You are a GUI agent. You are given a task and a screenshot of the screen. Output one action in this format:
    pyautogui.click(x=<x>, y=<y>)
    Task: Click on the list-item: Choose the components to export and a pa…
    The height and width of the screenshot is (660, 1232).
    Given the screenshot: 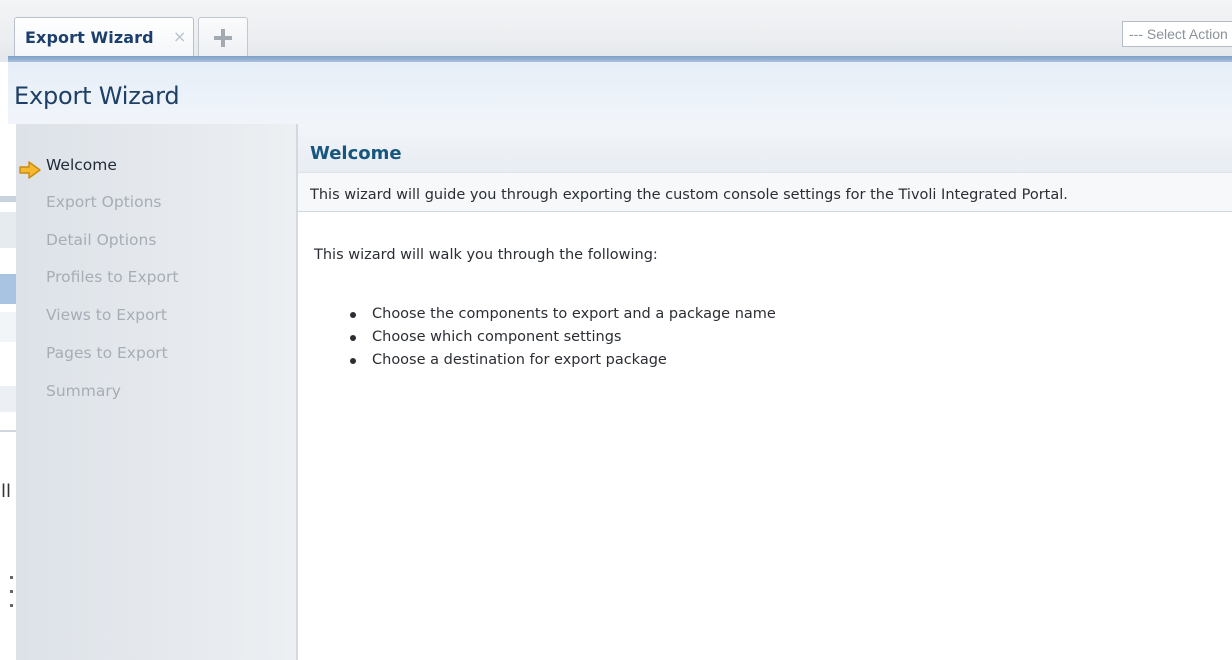 What is the action you would take?
    pyautogui.click(x=557, y=317)
    